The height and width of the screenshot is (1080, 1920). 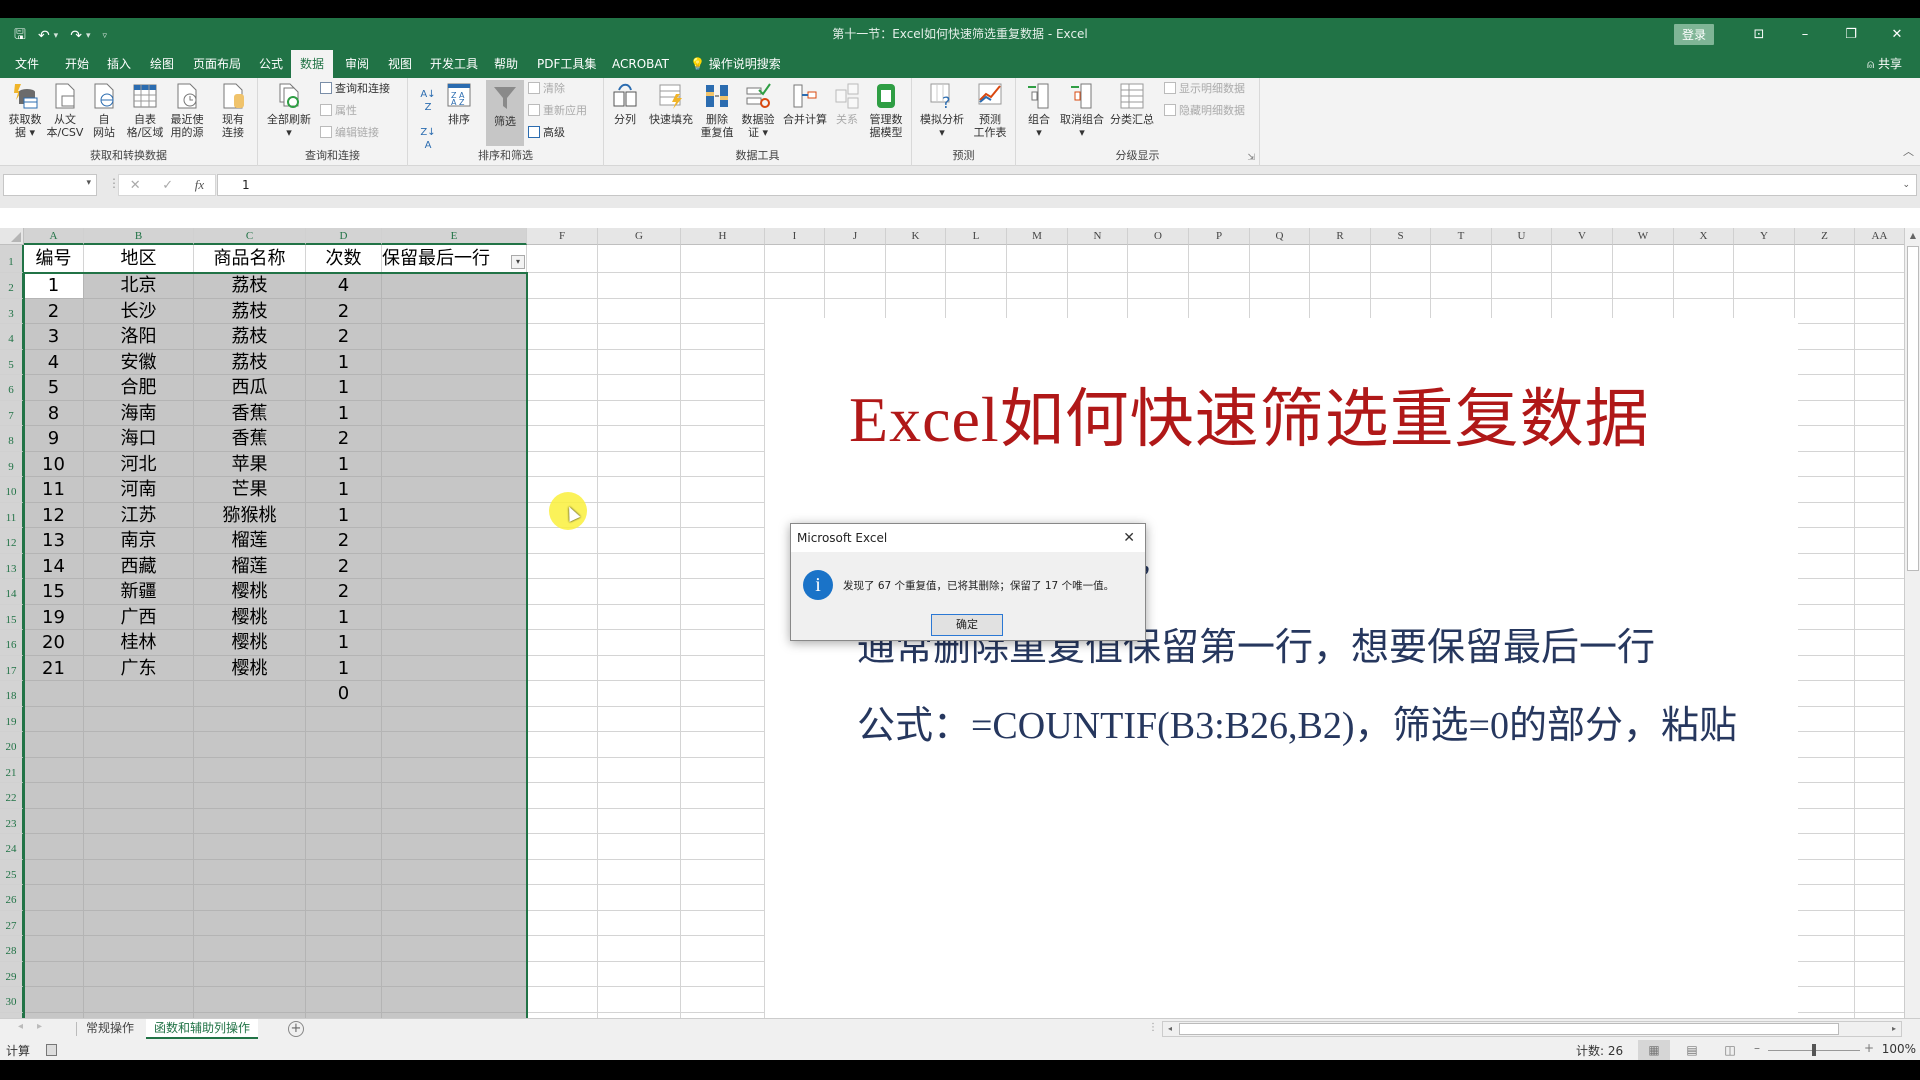 What do you see at coordinates (562, 796) in the screenshot?
I see `cell-f22` at bounding box center [562, 796].